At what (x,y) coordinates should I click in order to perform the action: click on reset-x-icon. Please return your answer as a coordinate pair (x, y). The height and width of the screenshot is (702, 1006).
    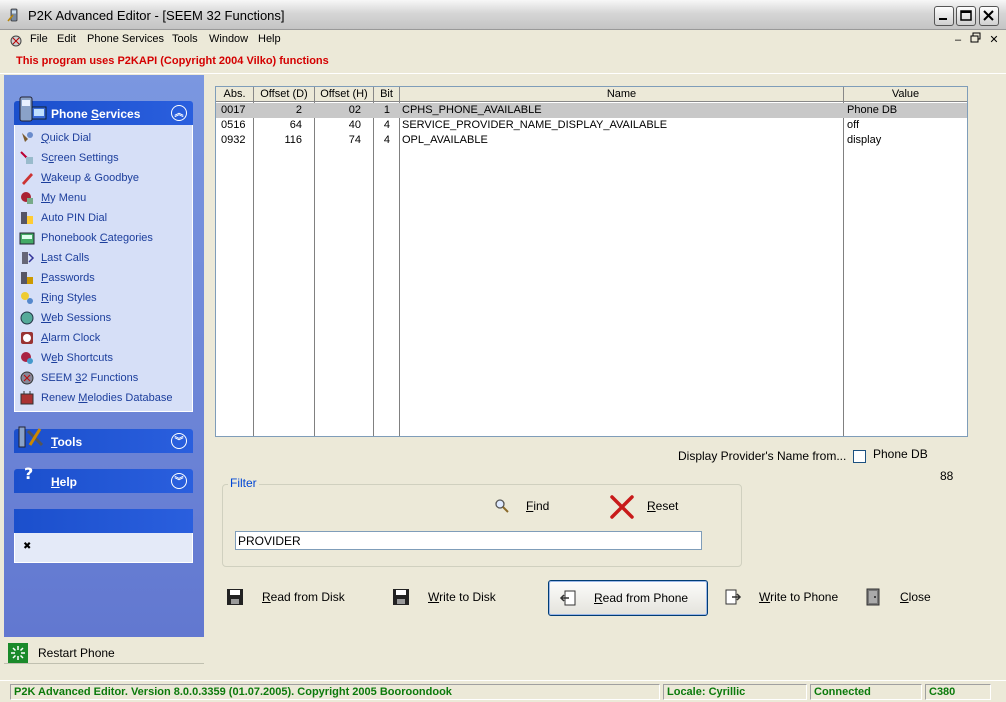
    Looking at the image, I should click on (622, 507).